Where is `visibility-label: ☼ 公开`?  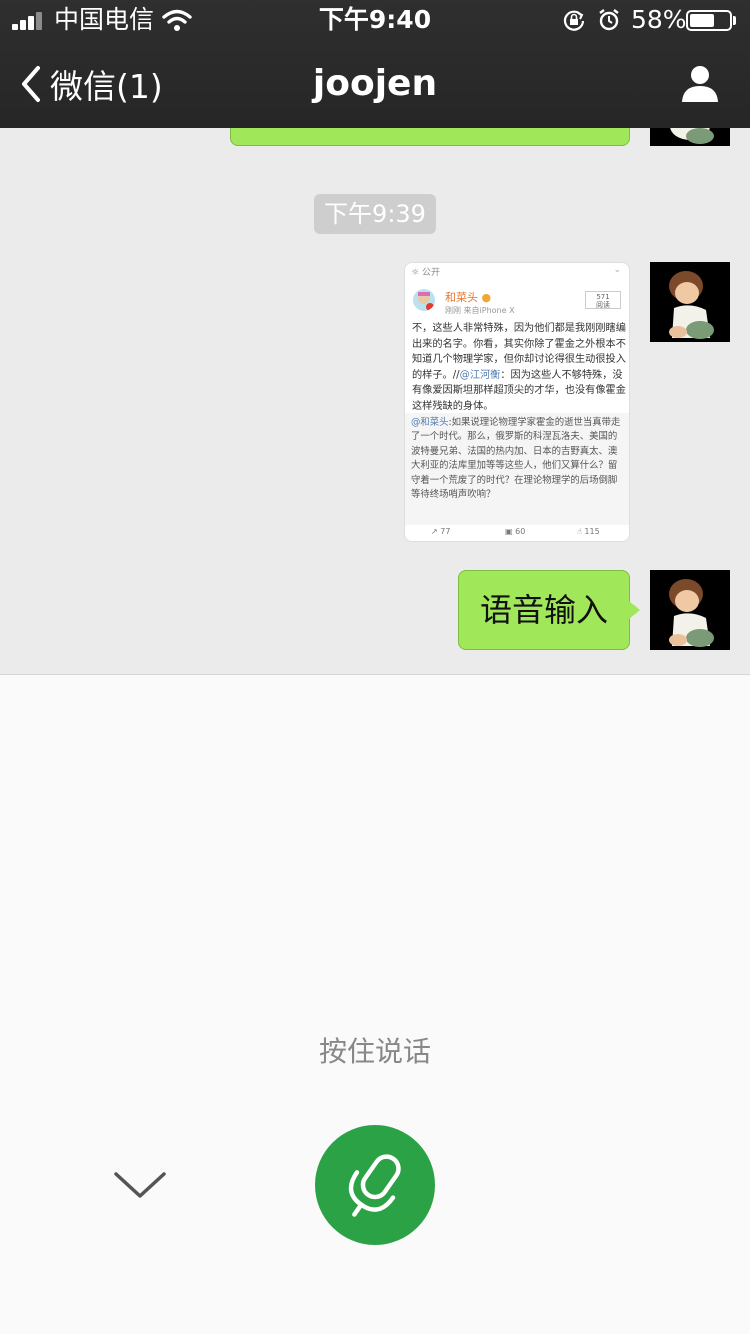
visibility-label: ☼ 公开 is located at coordinates (425, 273).